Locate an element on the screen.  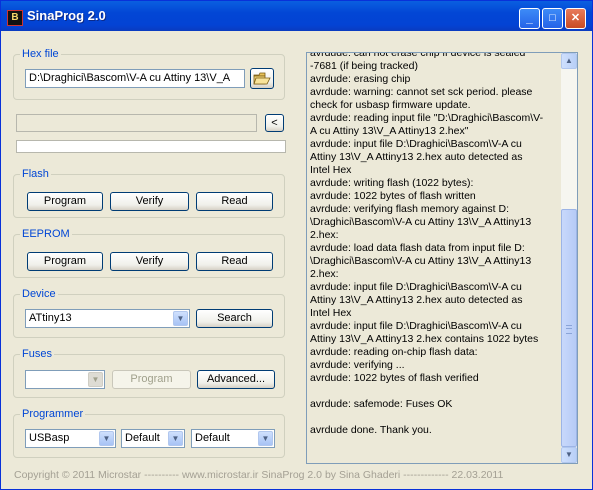
eeprom-legend: EEPROM is located at coordinates (46, 234).